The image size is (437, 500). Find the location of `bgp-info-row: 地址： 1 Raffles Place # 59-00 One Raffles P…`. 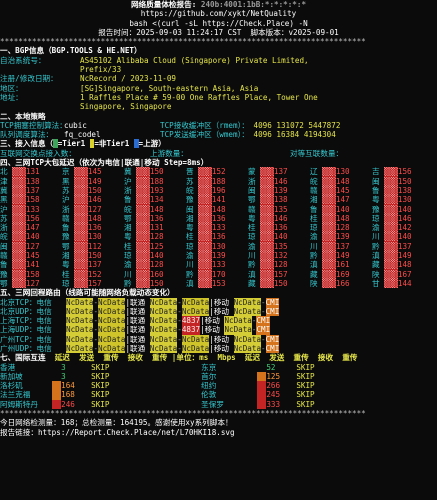

bgp-info-row: 地址： 1 Raffles Place # 59-00 One Raffles P… is located at coordinates (218, 97).